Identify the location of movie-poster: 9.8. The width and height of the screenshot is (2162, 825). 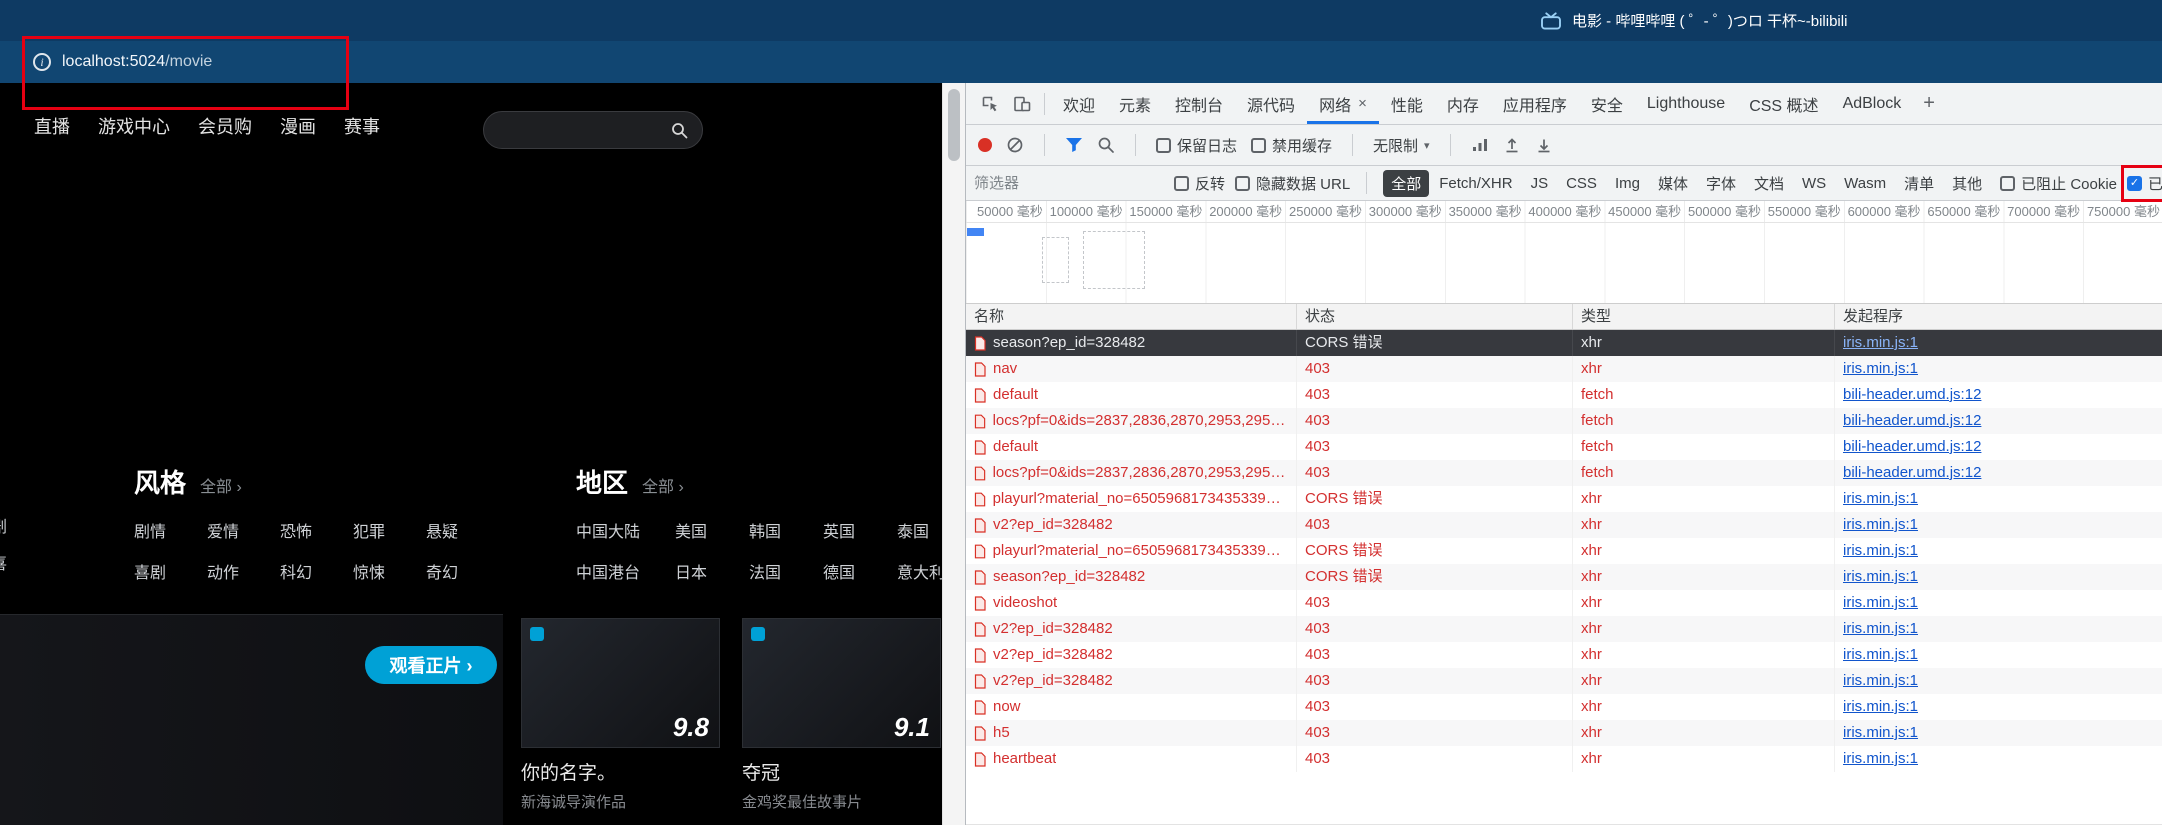
(620, 683).